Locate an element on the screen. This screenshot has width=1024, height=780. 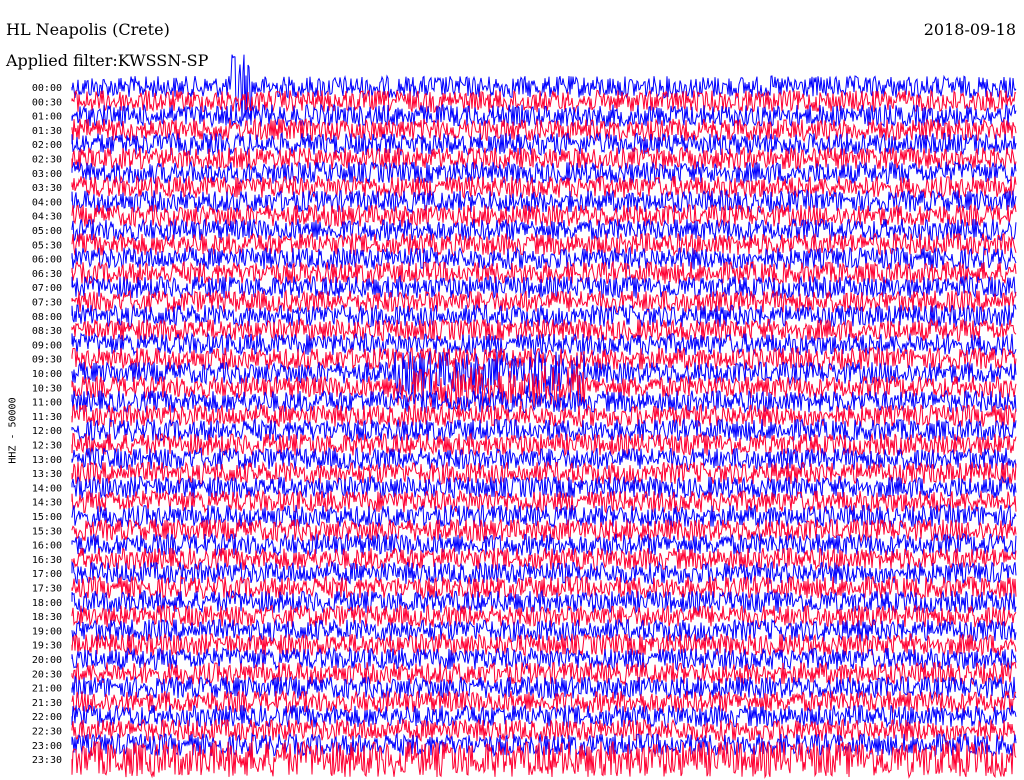
row-label: 09:30 is located at coordinates (47, 360).